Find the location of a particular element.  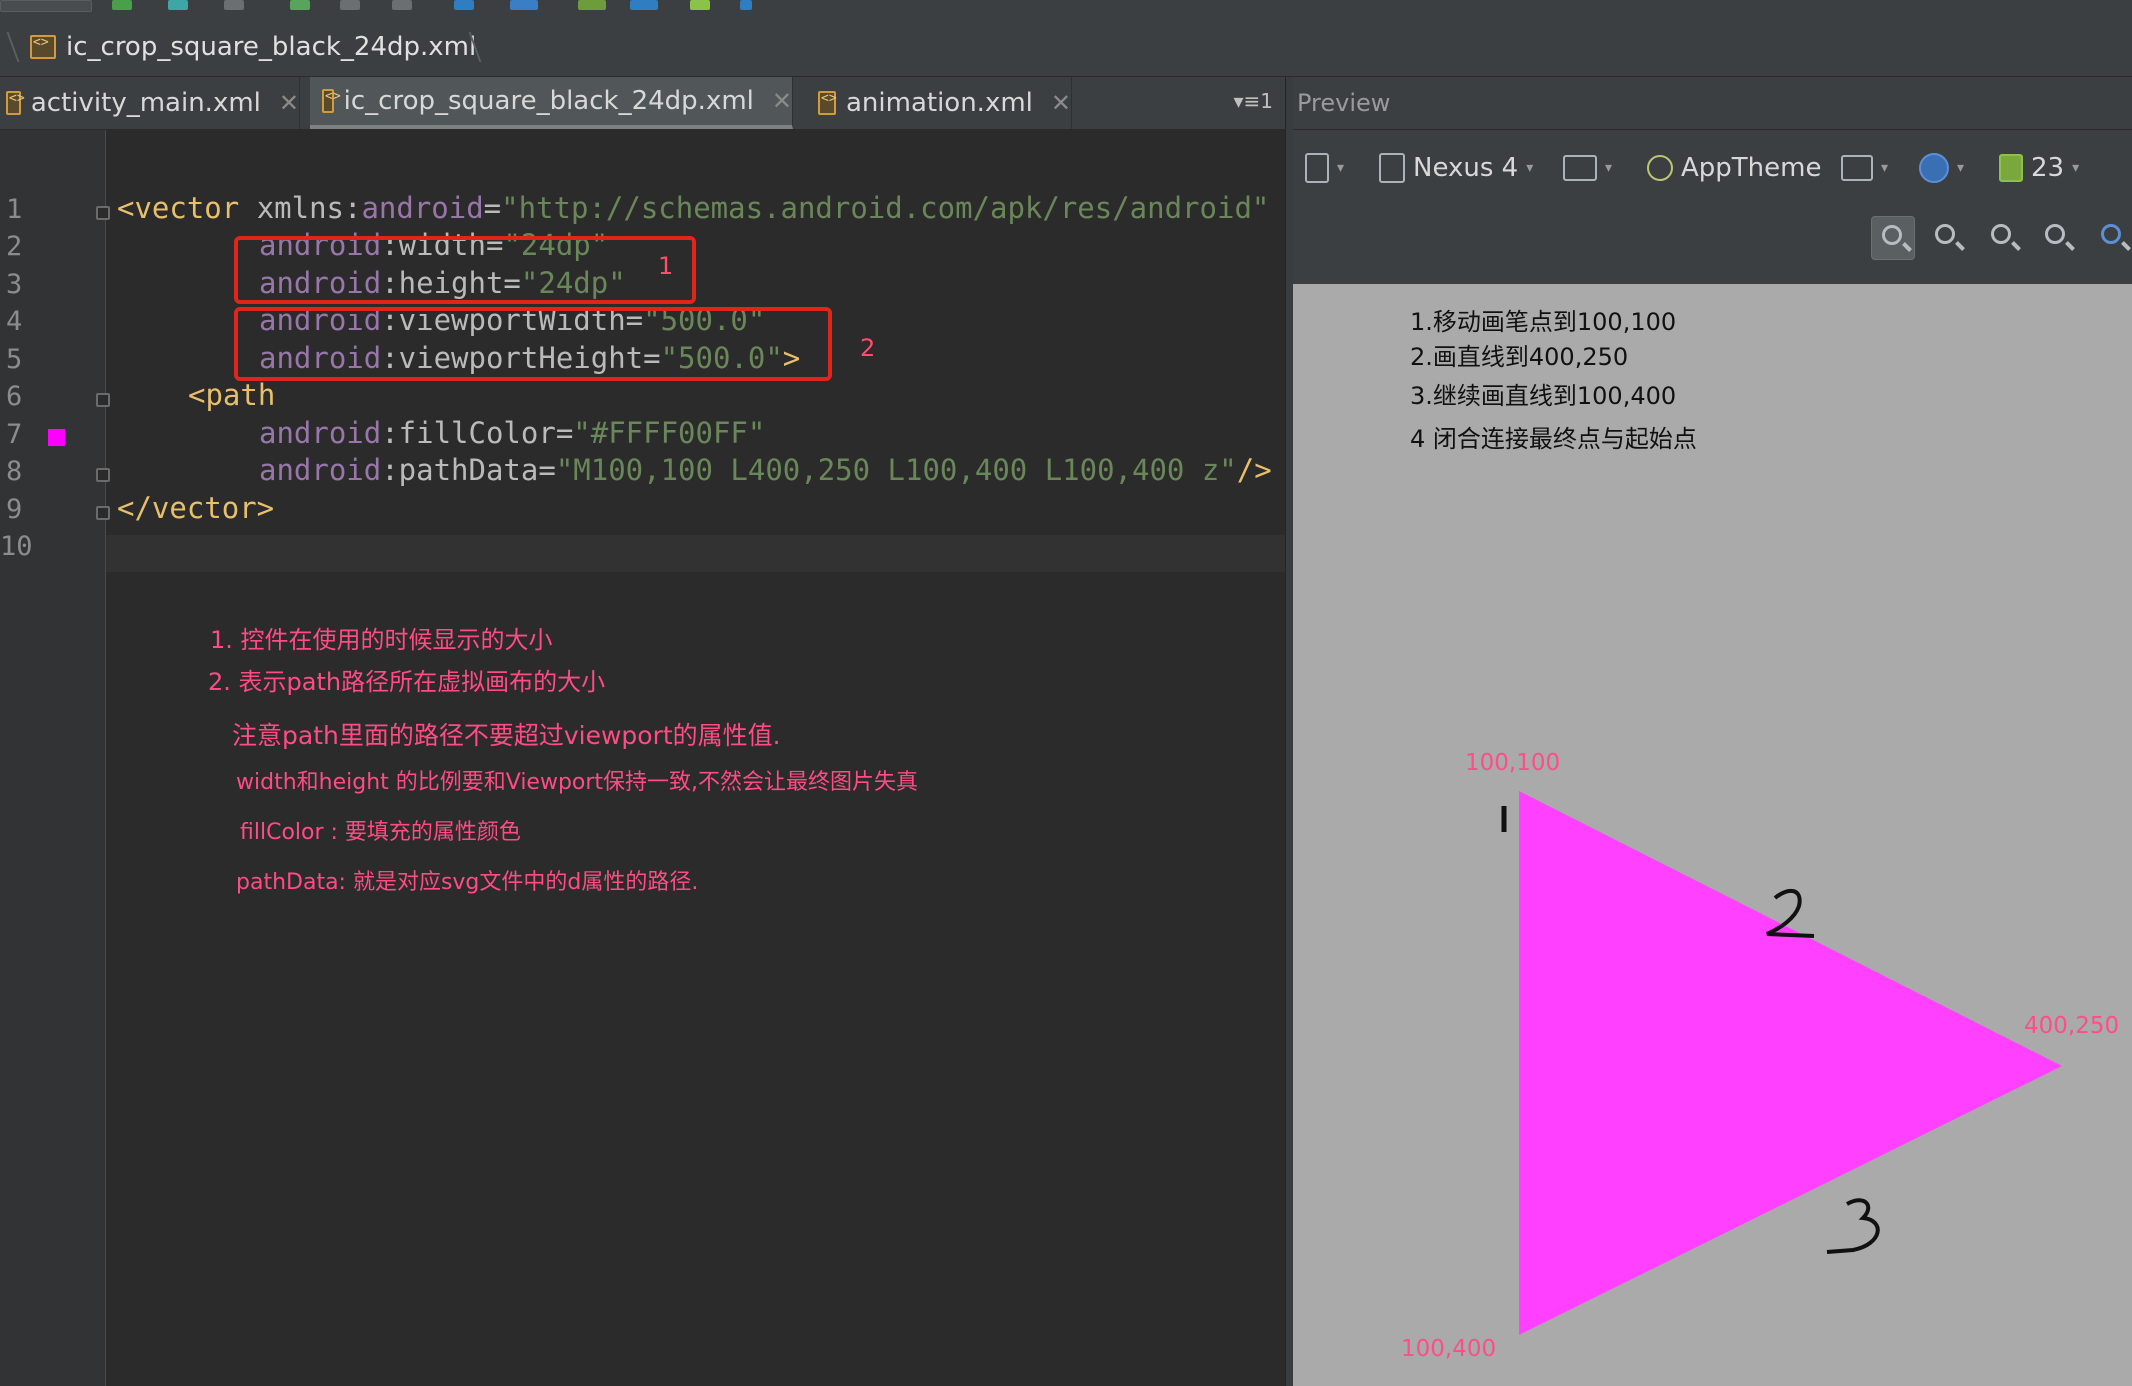

project-structure-icon is located at coordinates (464, 5).